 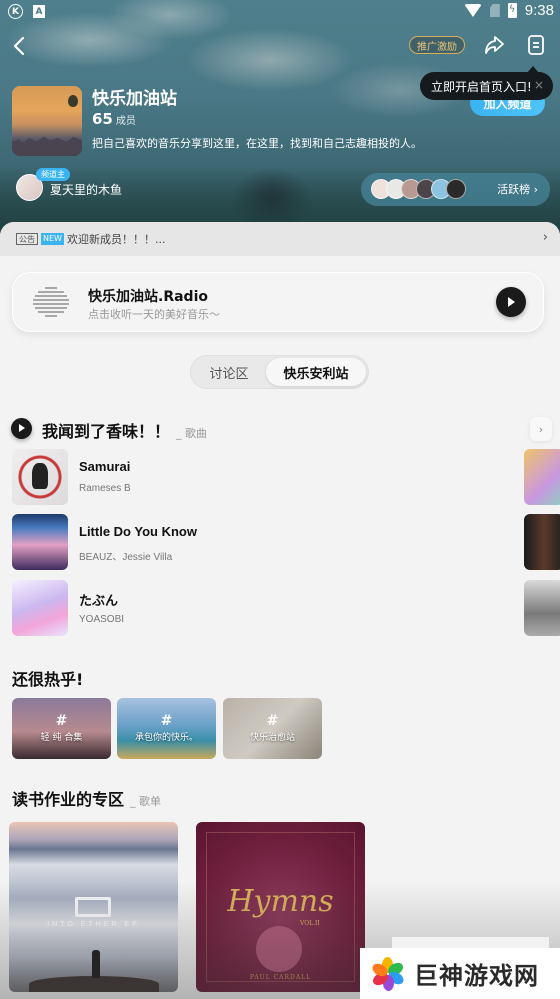 What do you see at coordinates (106, 431) in the screenshot?
I see `songs-section-title: 我闻到了香味！！` at bounding box center [106, 431].